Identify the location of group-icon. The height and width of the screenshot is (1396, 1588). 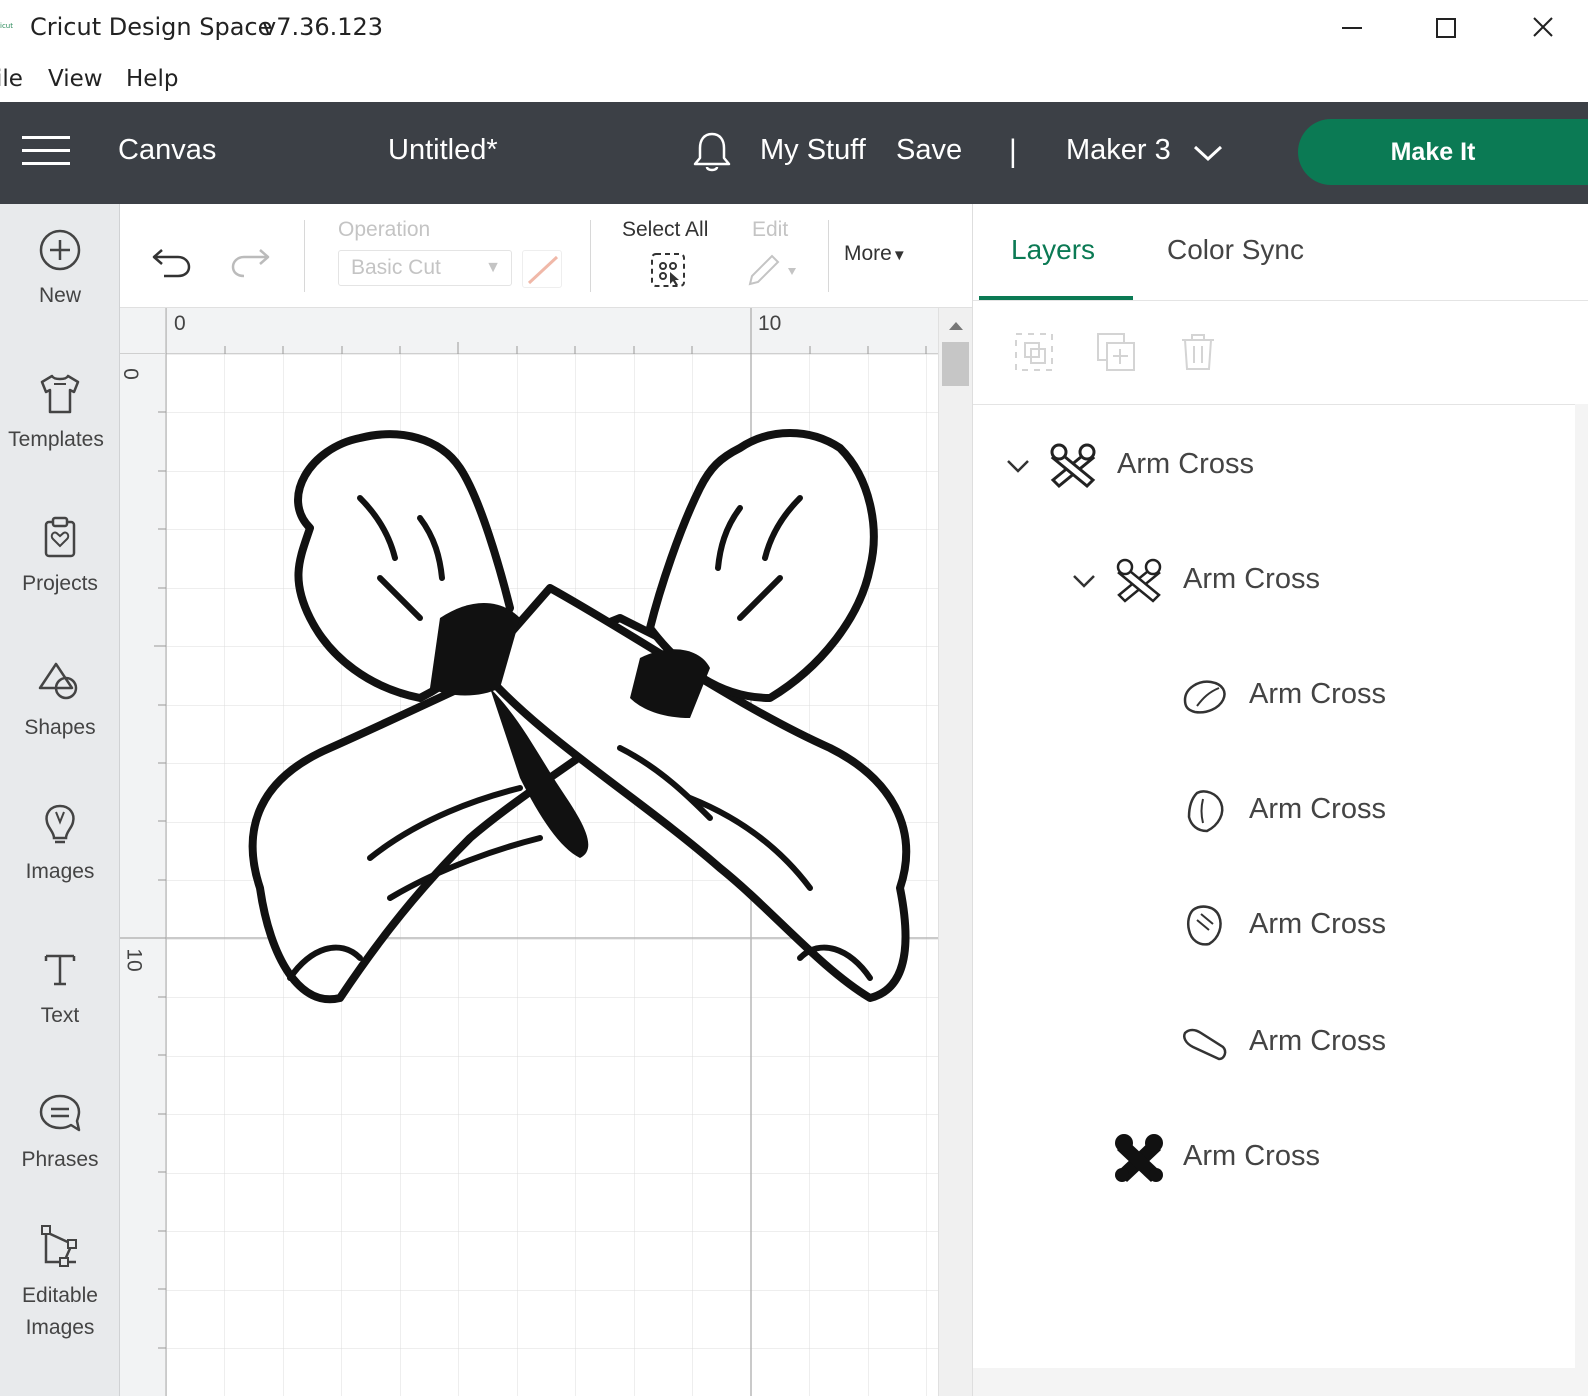
(1034, 352).